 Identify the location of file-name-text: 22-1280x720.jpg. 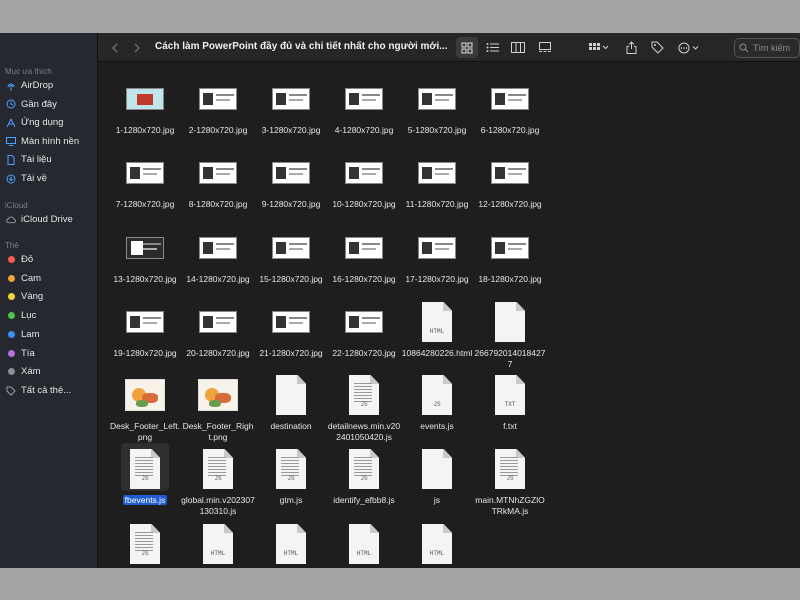
(364, 353).